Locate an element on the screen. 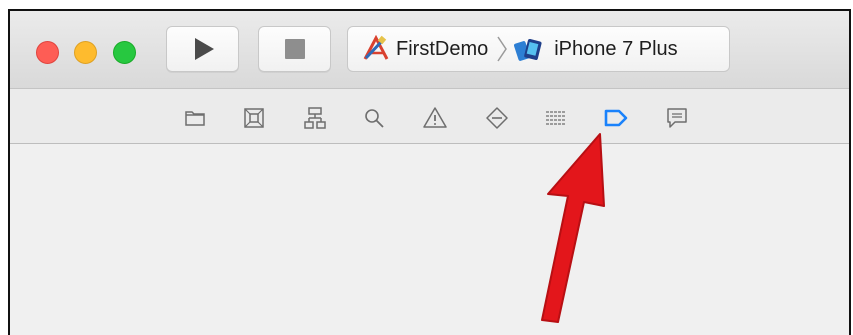 This screenshot has height=335, width=853. search-icon is located at coordinates (374, 118).